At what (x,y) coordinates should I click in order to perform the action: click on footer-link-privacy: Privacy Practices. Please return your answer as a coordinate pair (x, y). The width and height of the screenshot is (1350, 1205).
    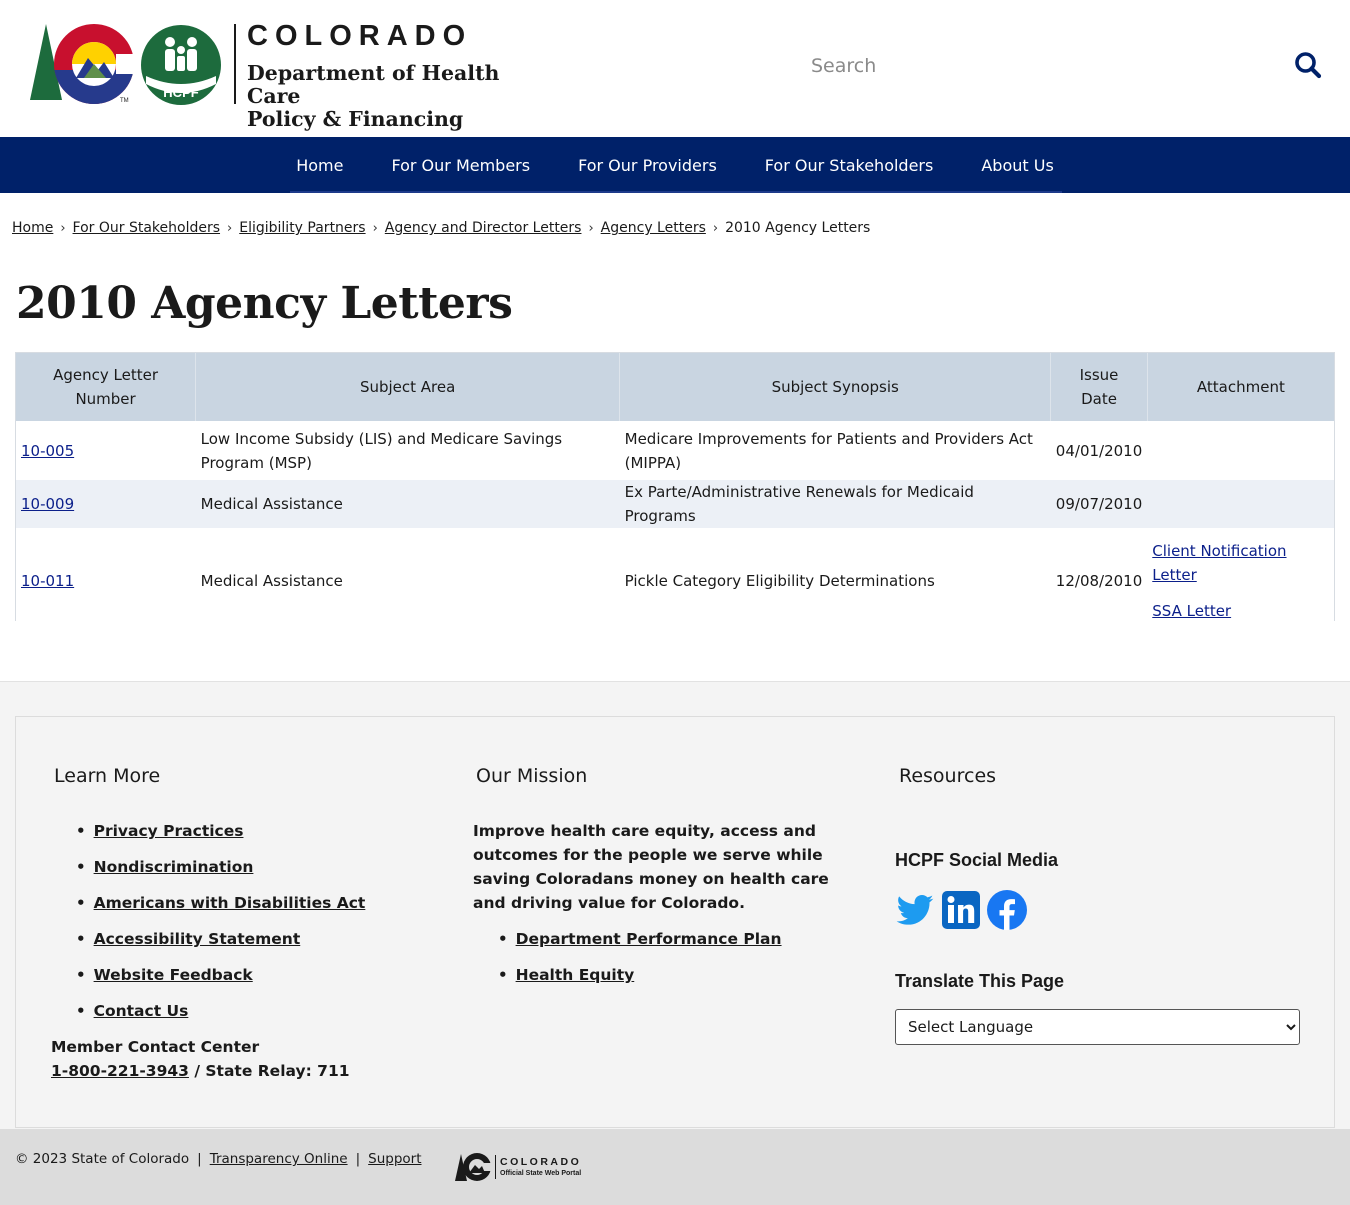
    Looking at the image, I should click on (169, 831).